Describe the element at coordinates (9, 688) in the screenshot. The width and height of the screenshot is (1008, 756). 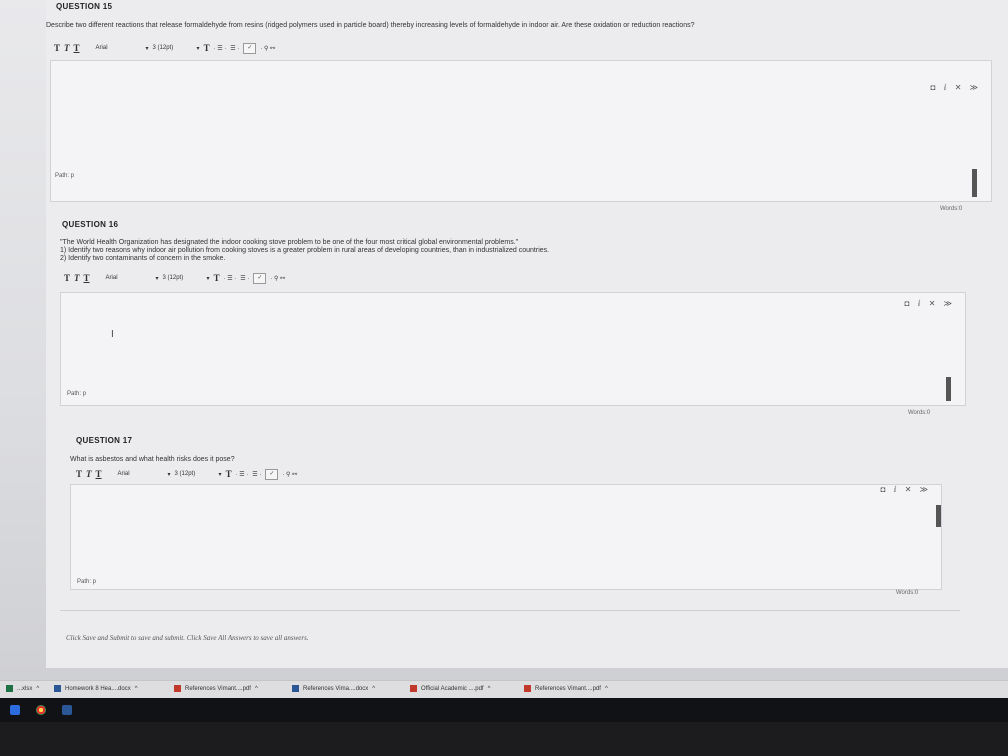
I see `excel-icon` at that location.